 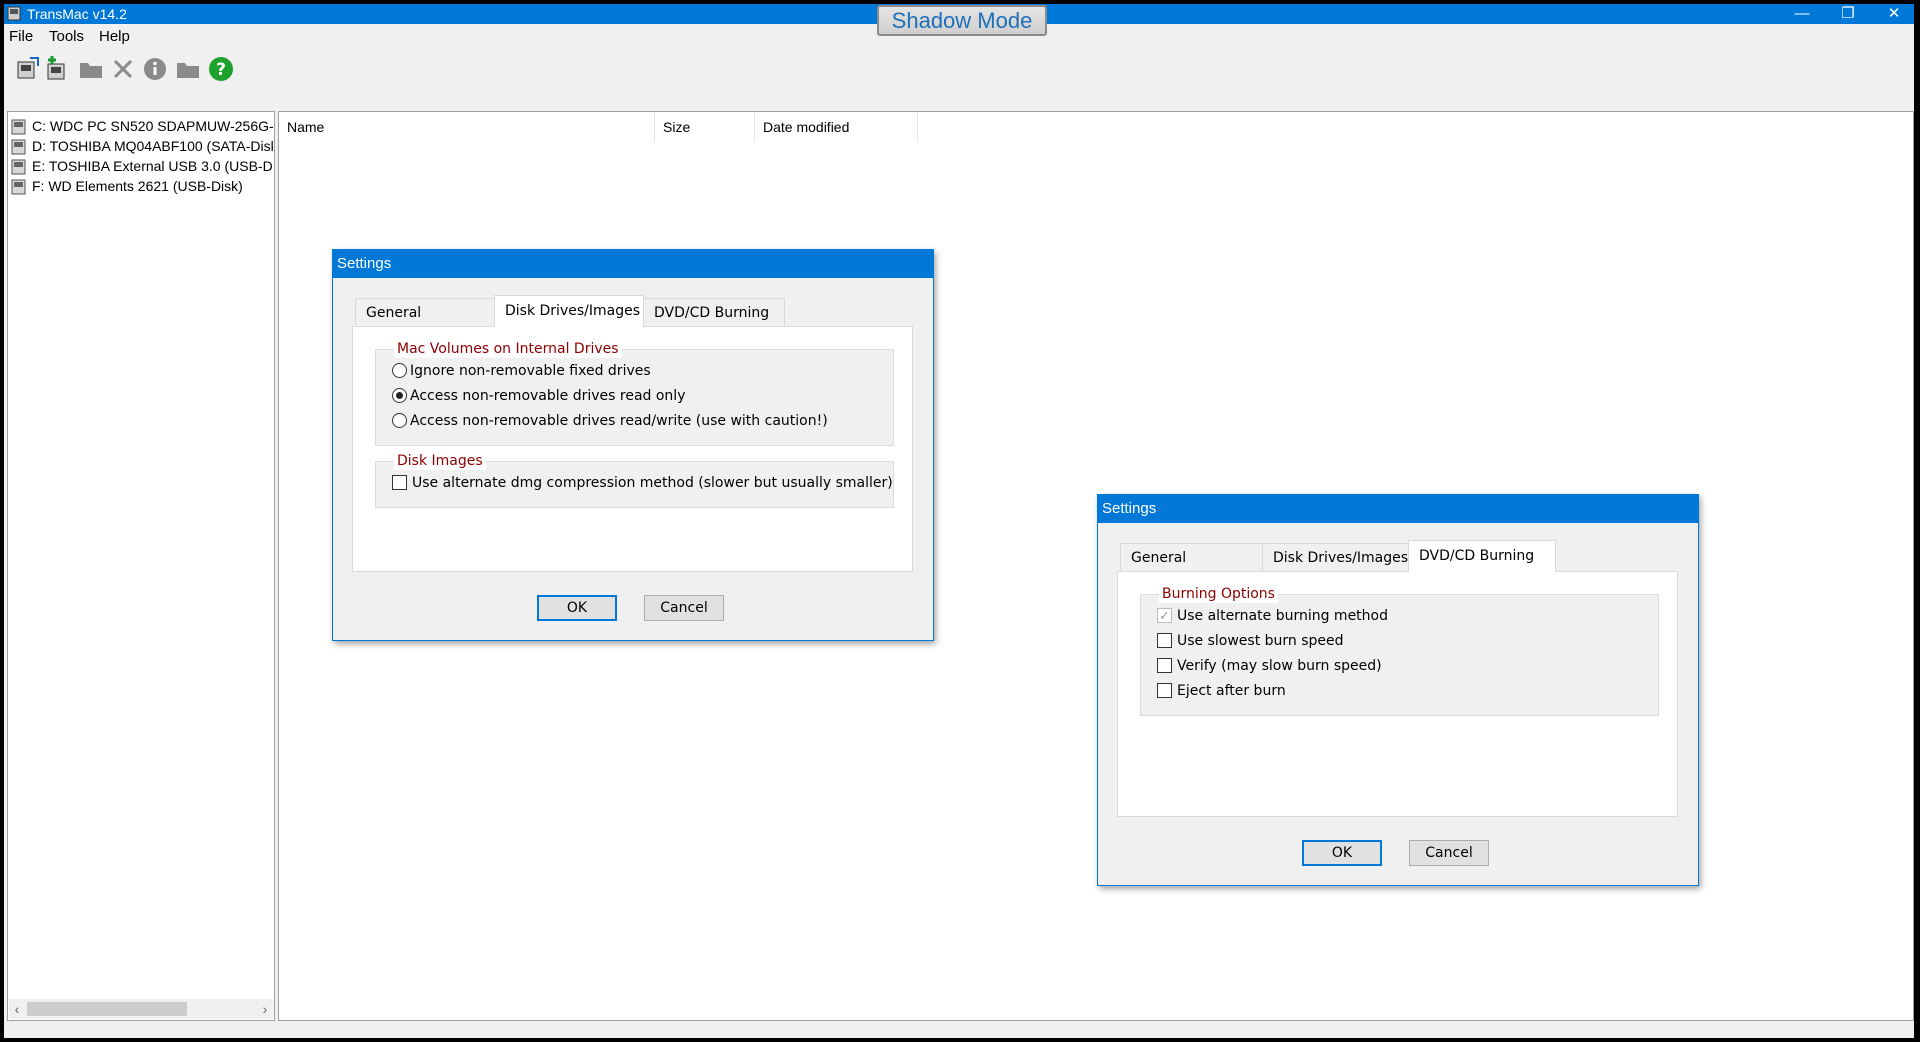 I want to click on scroll-left-icon: ‹, so click(x=17, y=1009).